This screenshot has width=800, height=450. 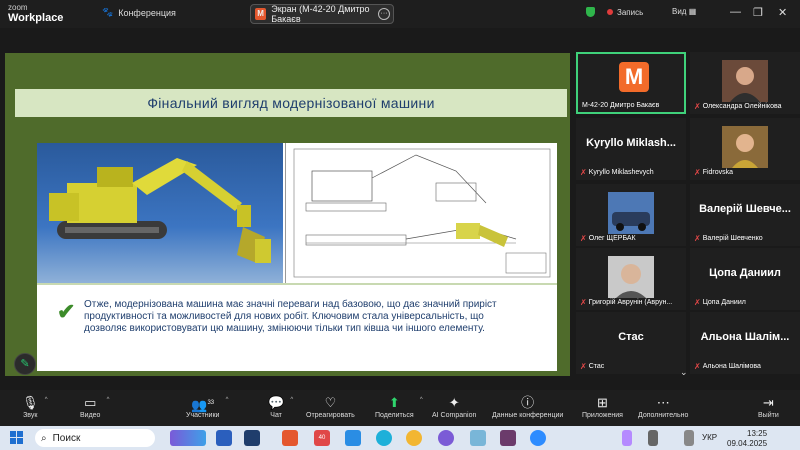 What do you see at coordinates (768, 406) in the screenshot?
I see `leave-button: ⇥ Выйти` at bounding box center [768, 406].